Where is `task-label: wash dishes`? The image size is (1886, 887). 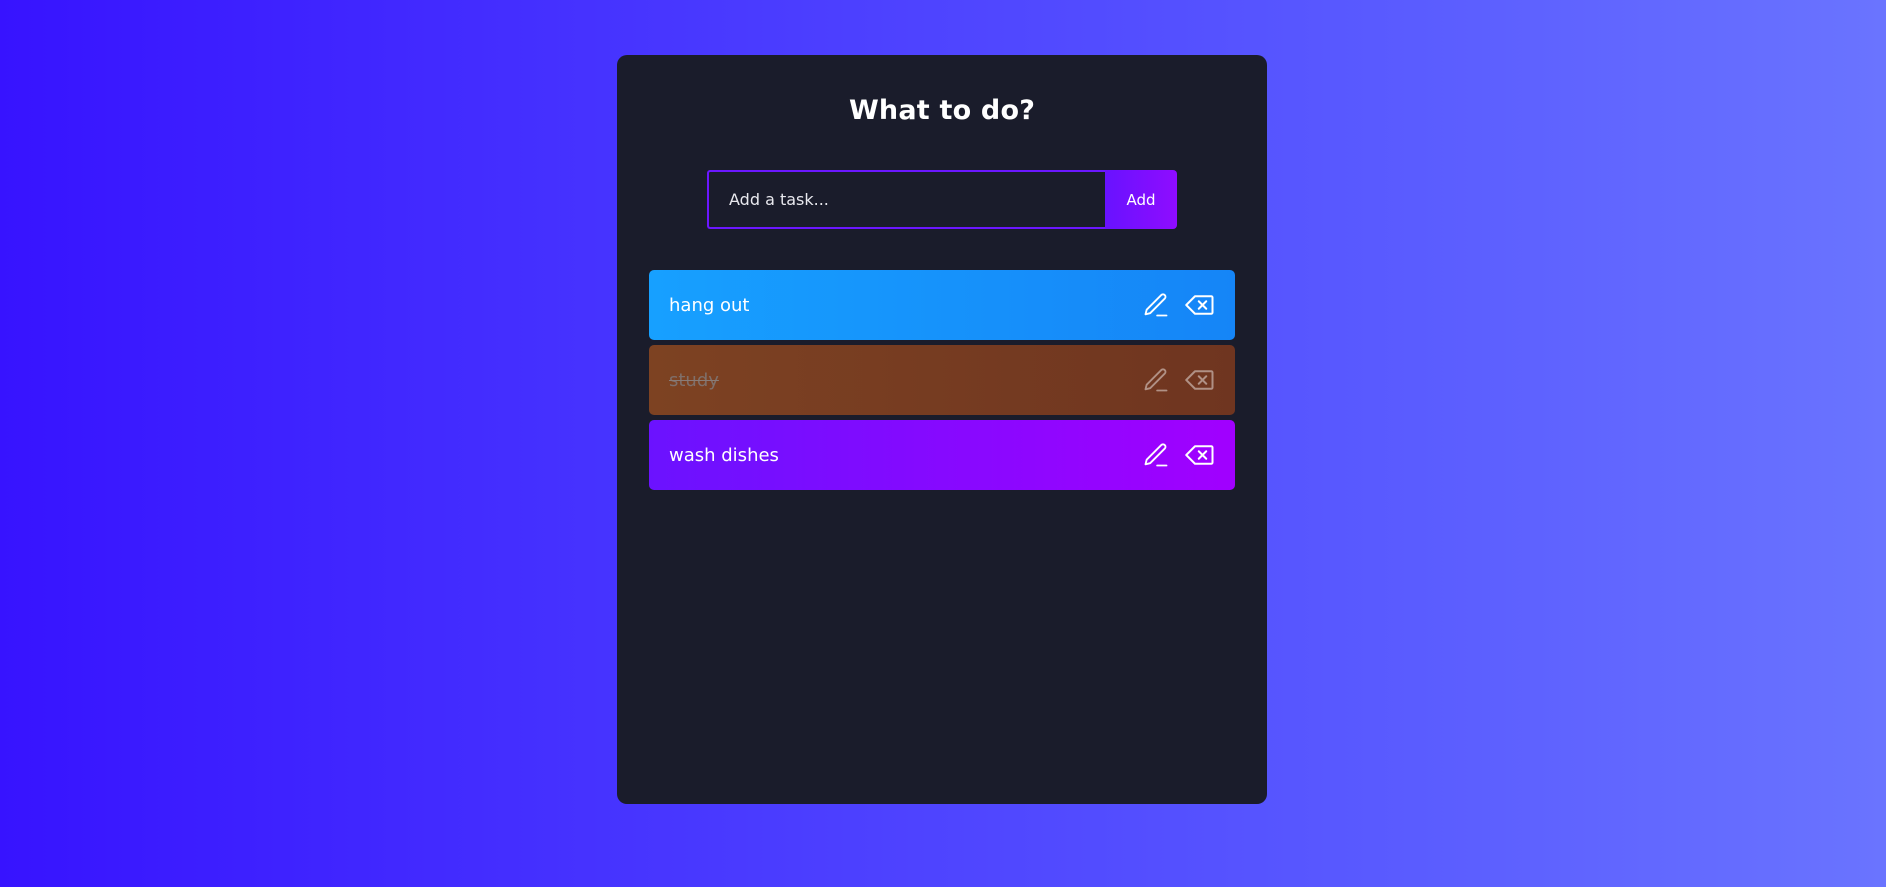
task-label: wash dishes is located at coordinates (905, 455).